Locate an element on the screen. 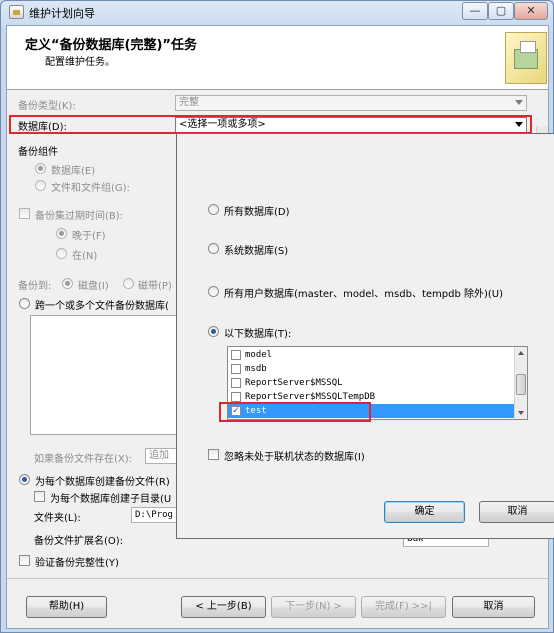 The image size is (554, 633). db-list-item: ReportServer$MSSQL is located at coordinates (371, 383).